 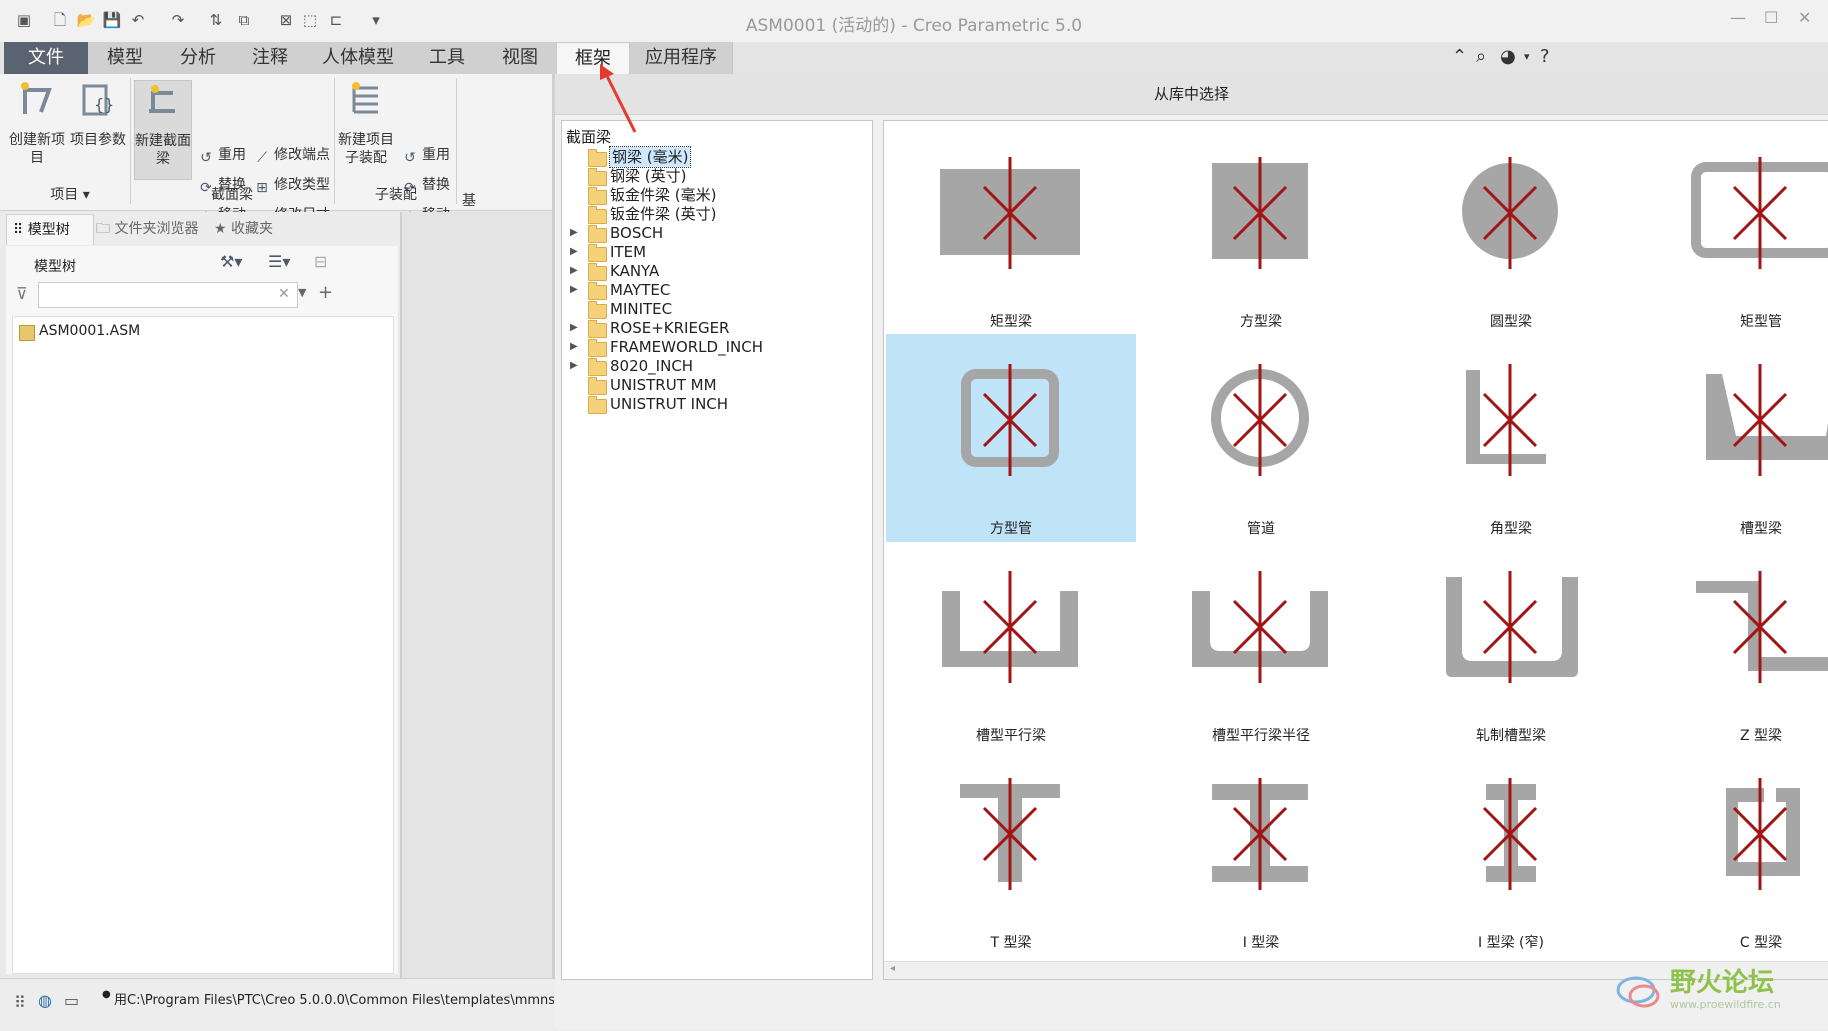 What do you see at coordinates (1261, 645) in the screenshot?
I see `profile-item: 槽型平行梁半径` at bounding box center [1261, 645].